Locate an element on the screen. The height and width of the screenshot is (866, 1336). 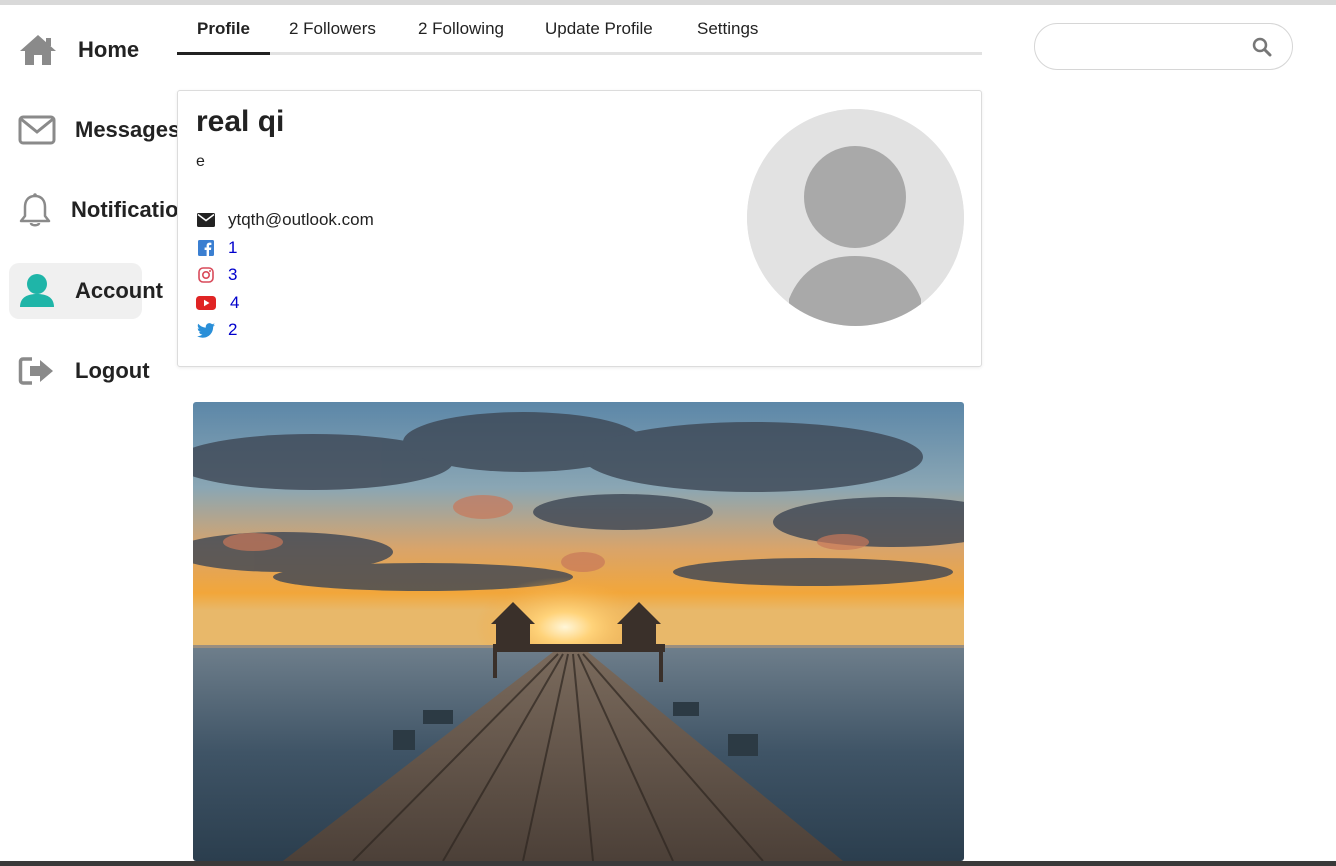
tab-followers: 2 Followers is located at coordinates (332, 37).